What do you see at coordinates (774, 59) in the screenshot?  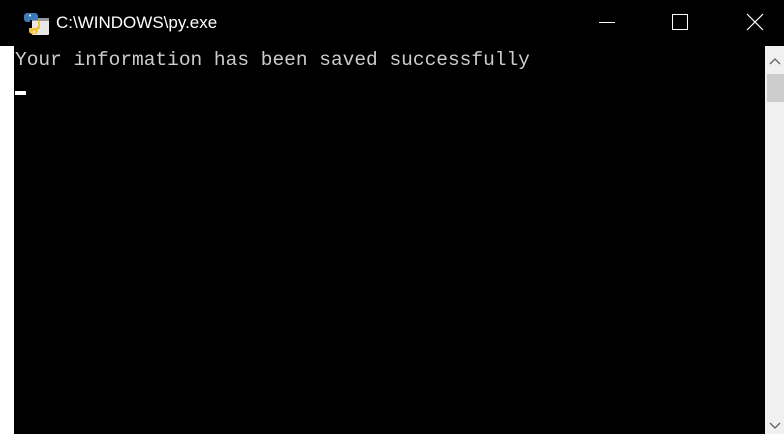 I see `scroll-up-button` at bounding box center [774, 59].